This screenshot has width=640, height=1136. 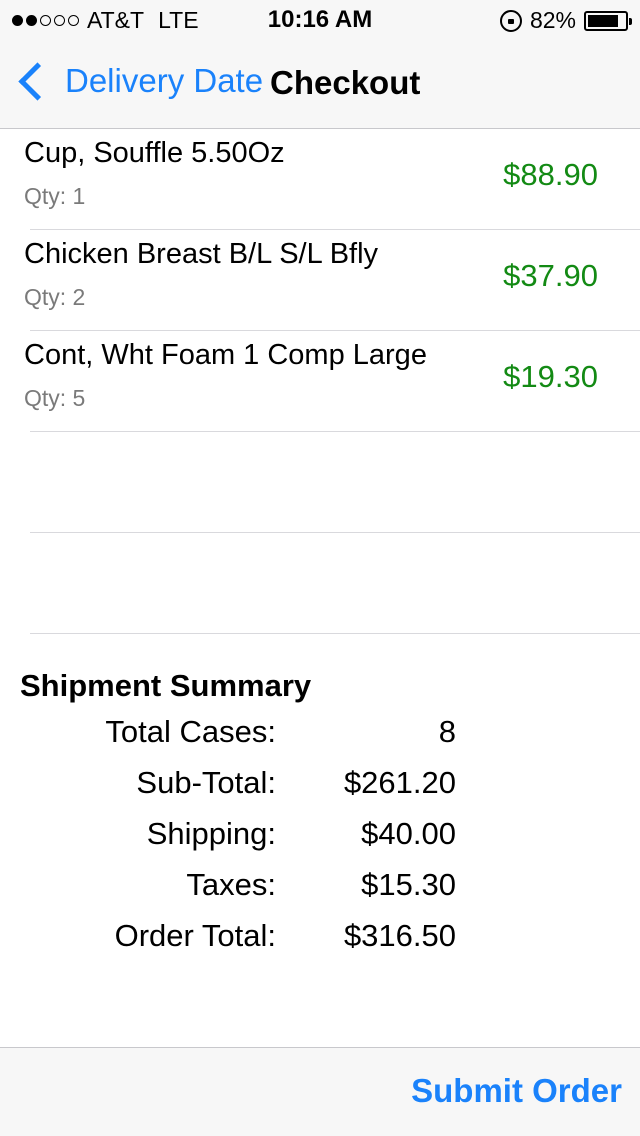 What do you see at coordinates (345, 82) in the screenshot?
I see `page-title: Checkout` at bounding box center [345, 82].